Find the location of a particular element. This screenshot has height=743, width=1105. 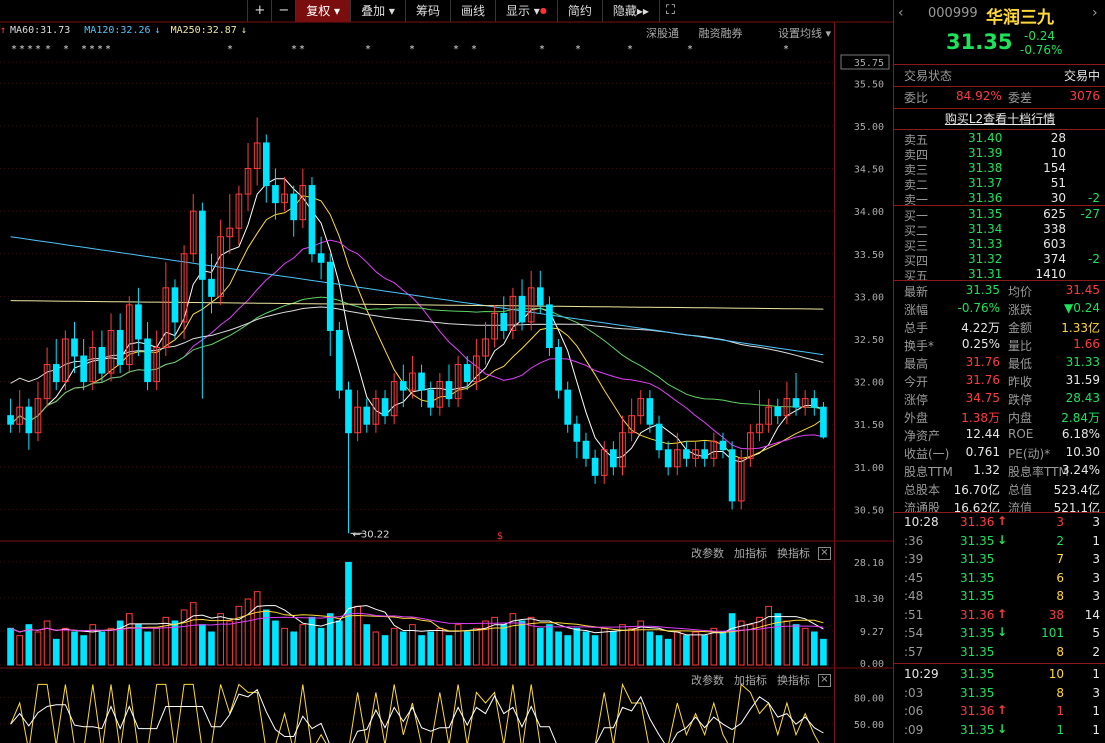

vol-change-indicator: 换指标 is located at coordinates (793, 553).